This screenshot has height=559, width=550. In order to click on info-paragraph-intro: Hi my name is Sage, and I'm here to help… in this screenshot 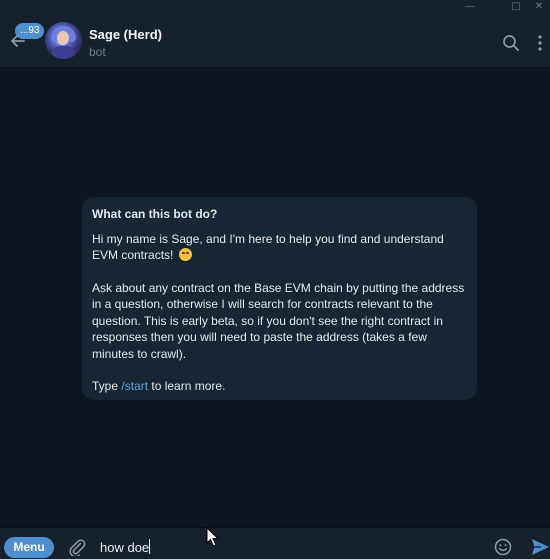, I will do `click(279, 247)`.